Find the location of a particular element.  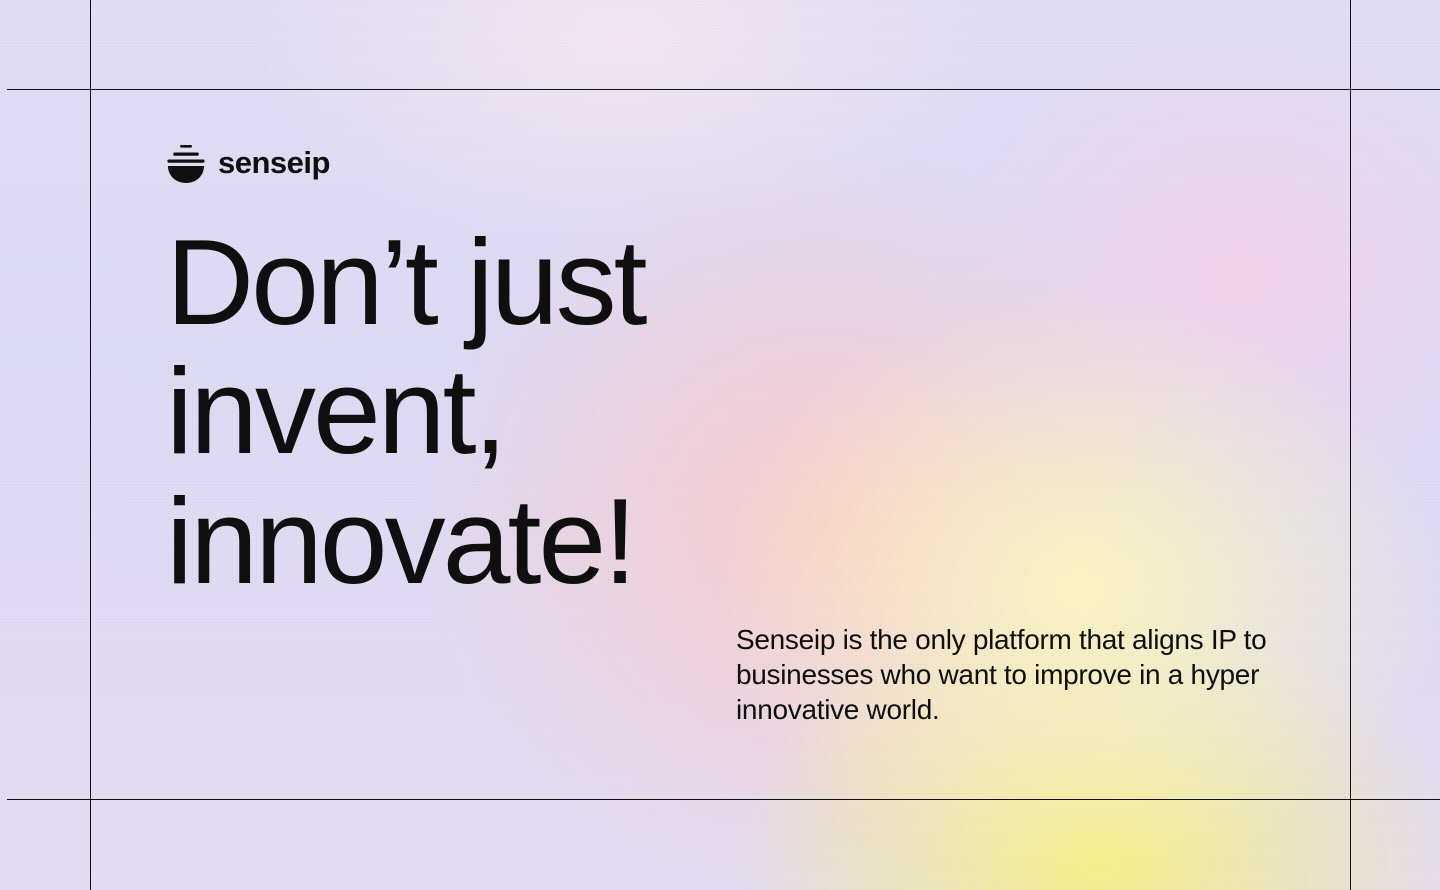

brand-name: senseip is located at coordinates (274, 162).